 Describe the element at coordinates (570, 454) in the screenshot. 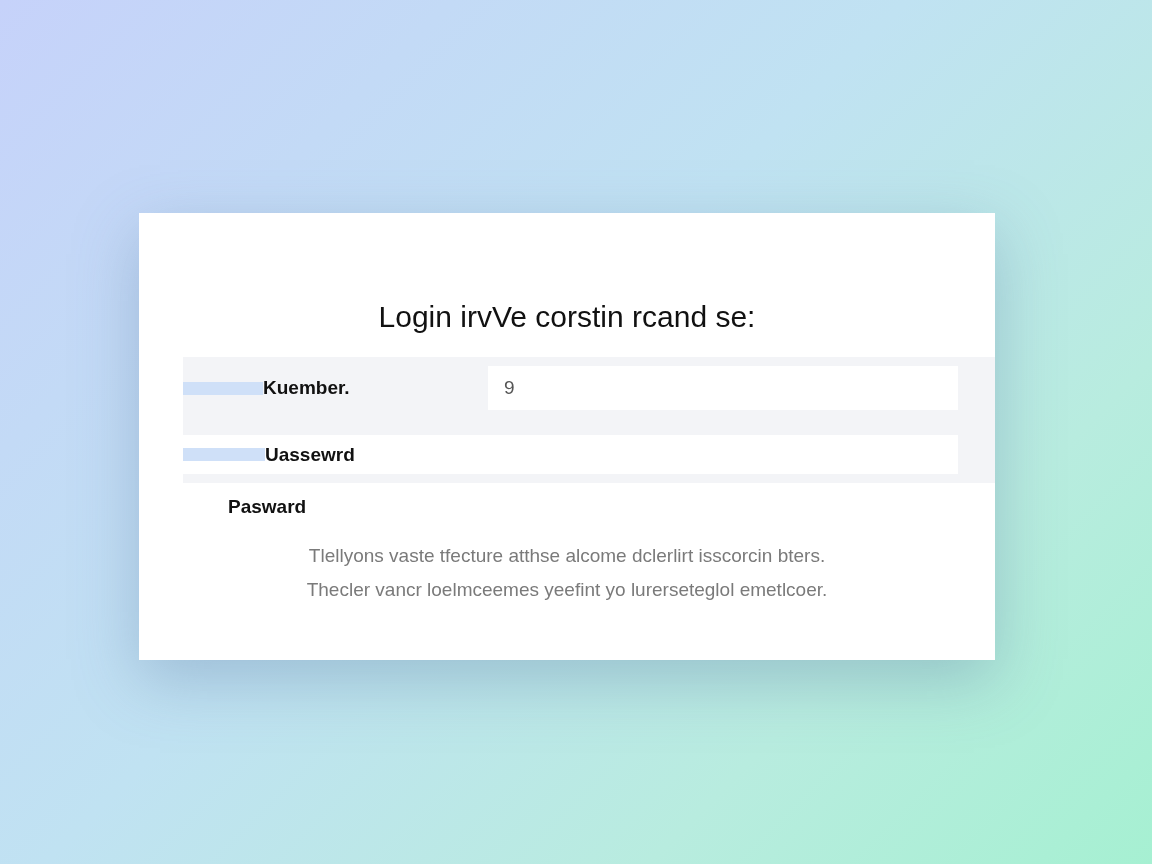

I see `input-field: Uassewrd` at that location.